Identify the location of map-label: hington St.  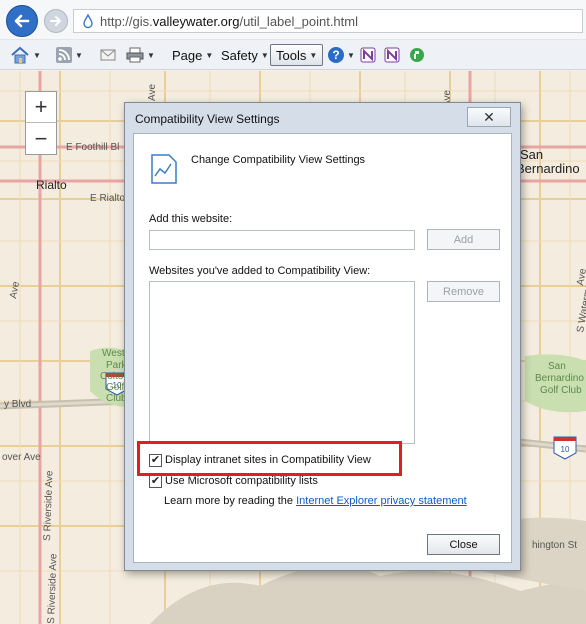
(554, 545).